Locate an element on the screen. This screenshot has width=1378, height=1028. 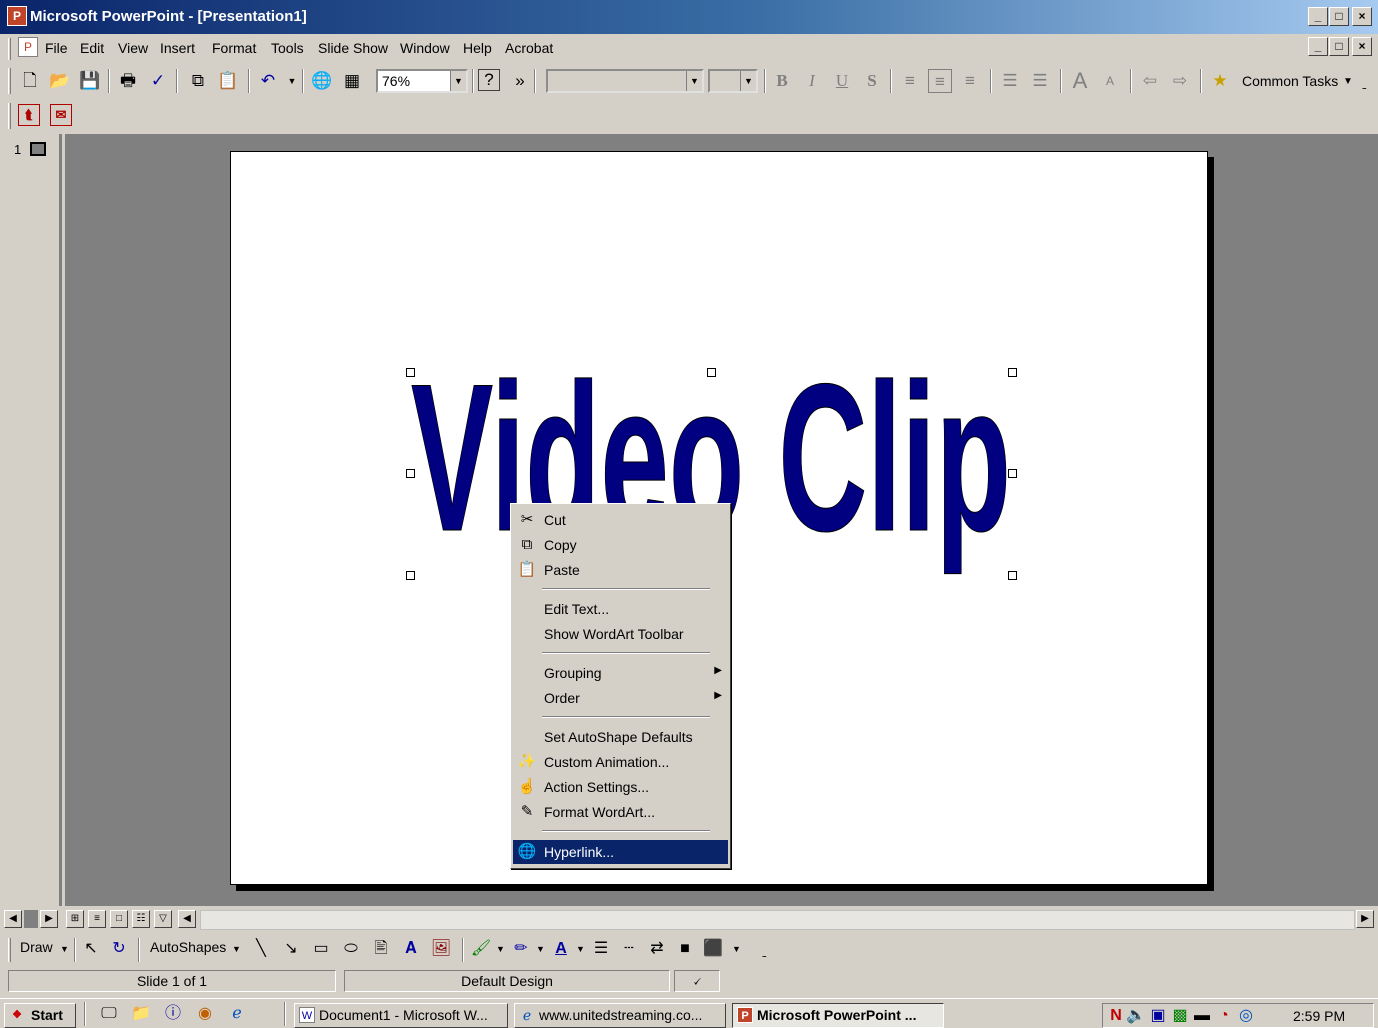
menu-item-grouping: Grouping ▶ is located at coordinates (620, 673).